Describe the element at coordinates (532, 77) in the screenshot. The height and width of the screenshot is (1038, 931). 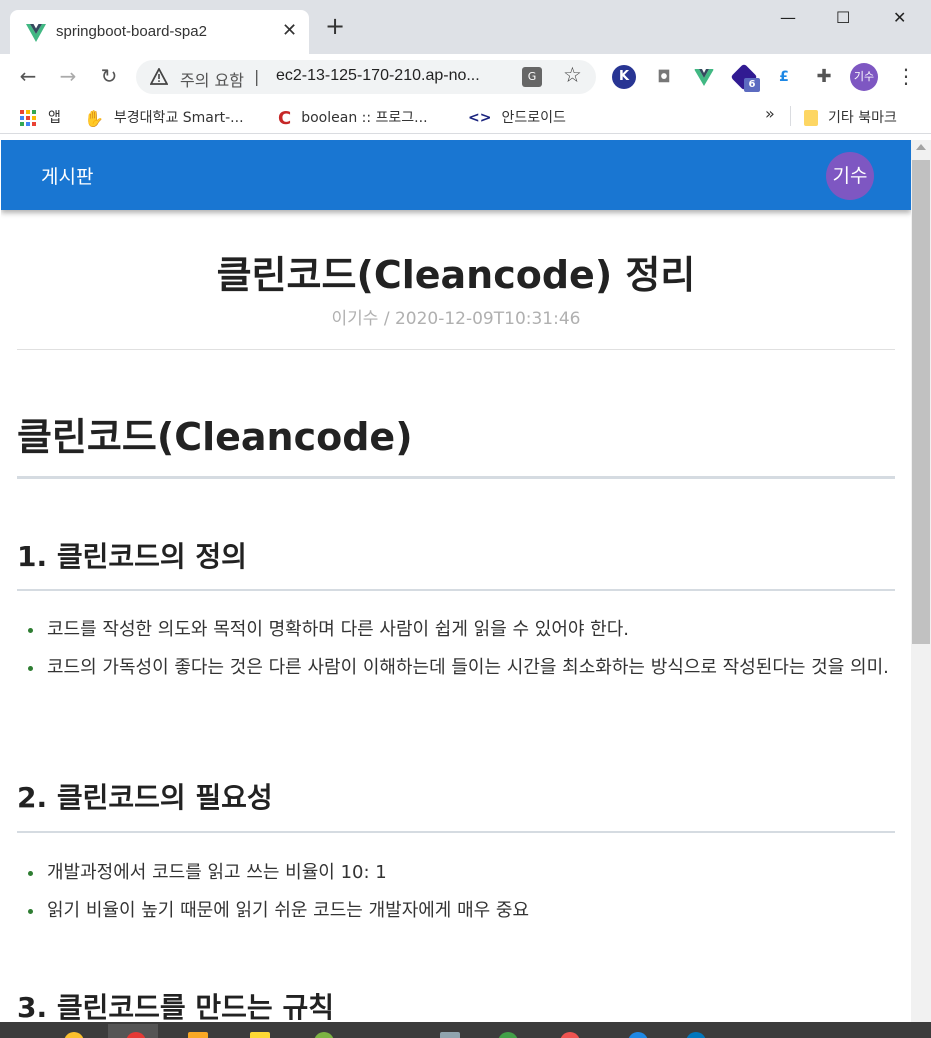
I see `translate-icon: G` at that location.